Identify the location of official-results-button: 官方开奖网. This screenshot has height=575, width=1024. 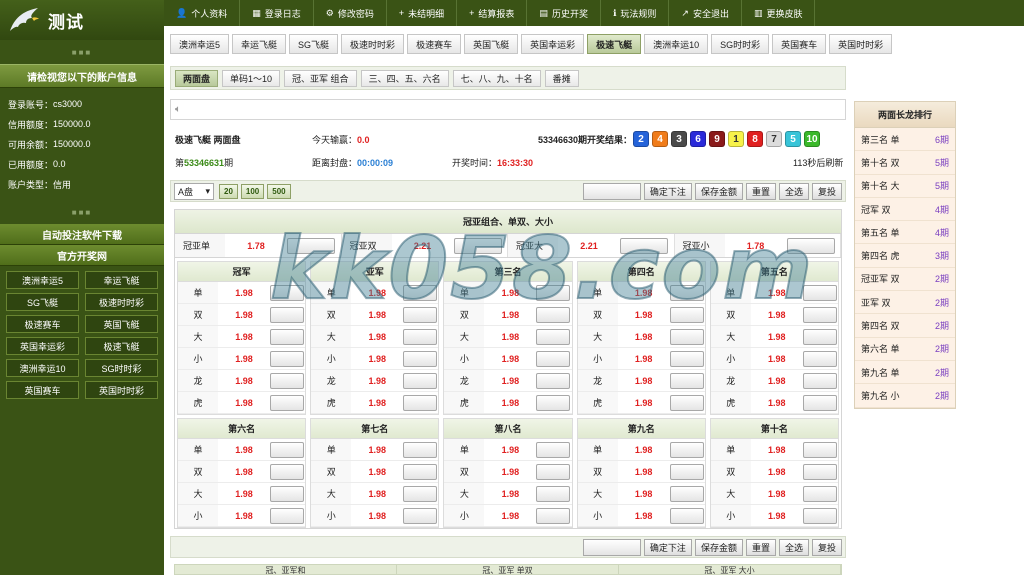
(82, 255).